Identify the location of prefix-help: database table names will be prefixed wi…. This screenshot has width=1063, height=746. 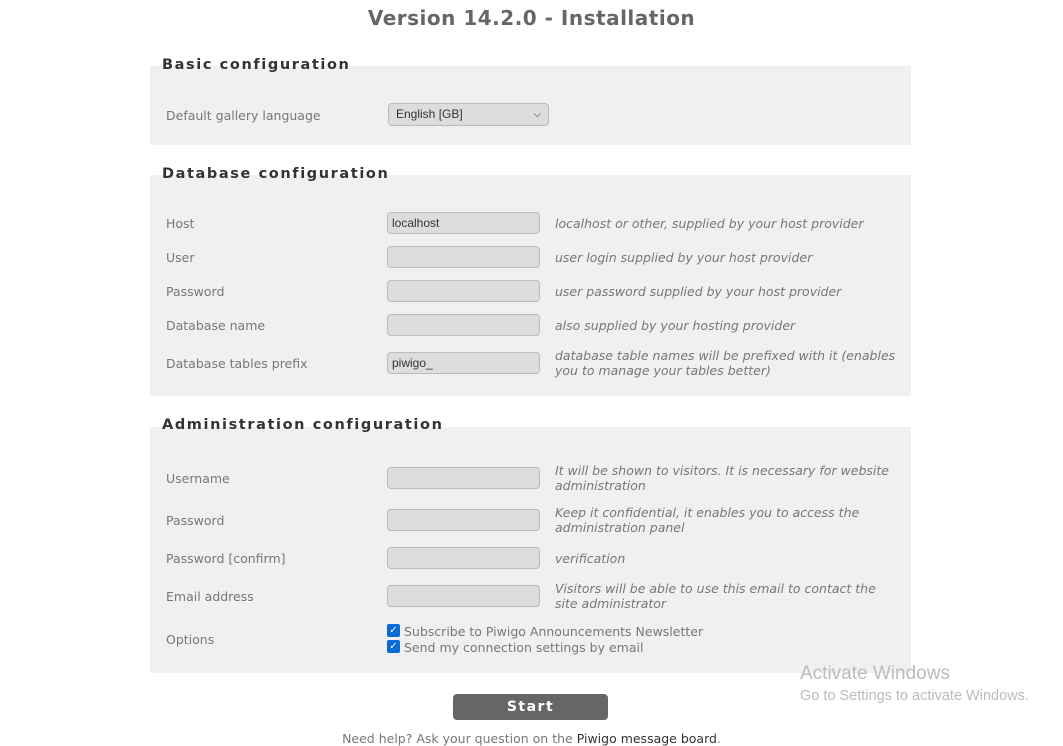
(725, 363).